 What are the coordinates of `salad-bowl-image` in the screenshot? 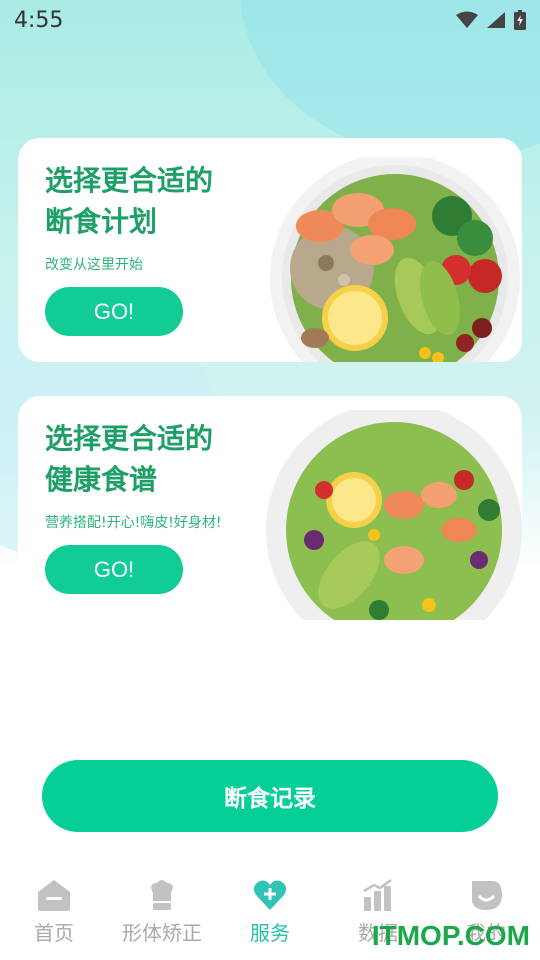 It's located at (395, 260).